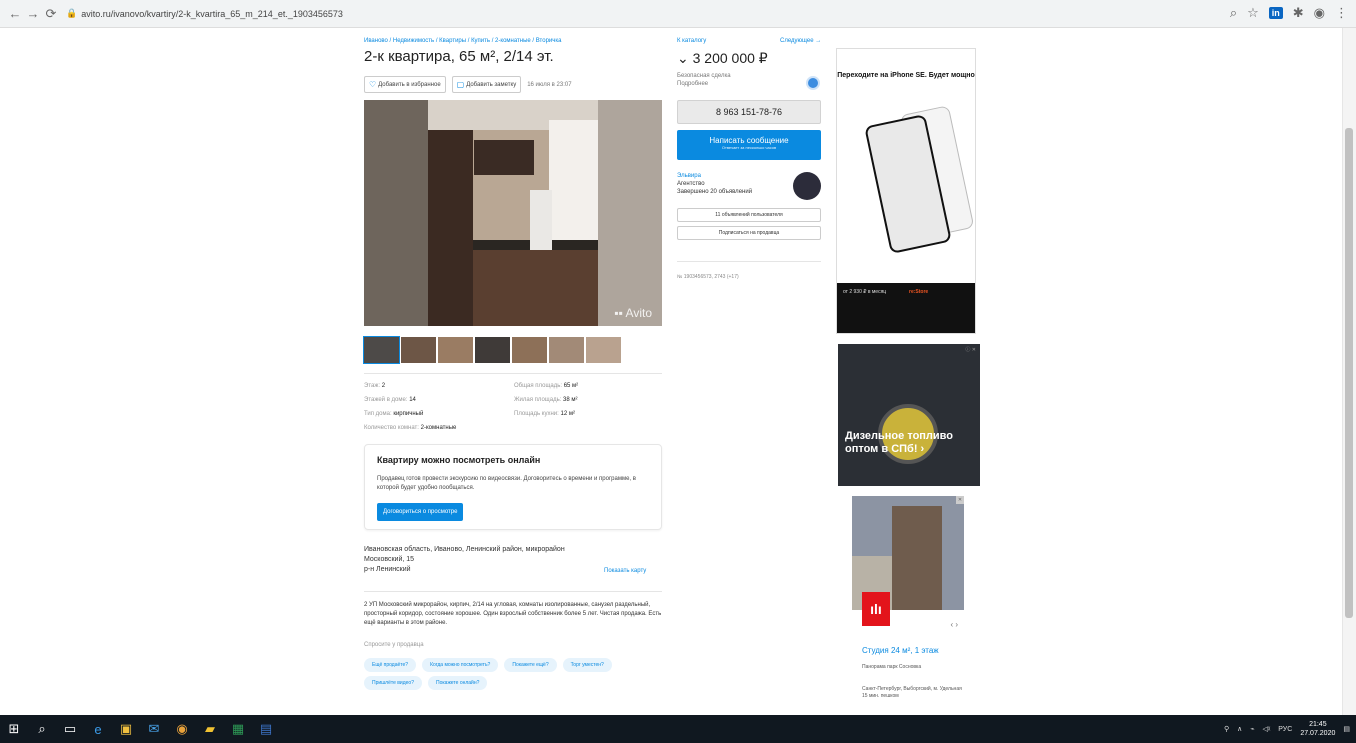  Describe the element at coordinates (691, 41) in the screenshot. I see `back-to-catalog-link: К каталогу` at that location.